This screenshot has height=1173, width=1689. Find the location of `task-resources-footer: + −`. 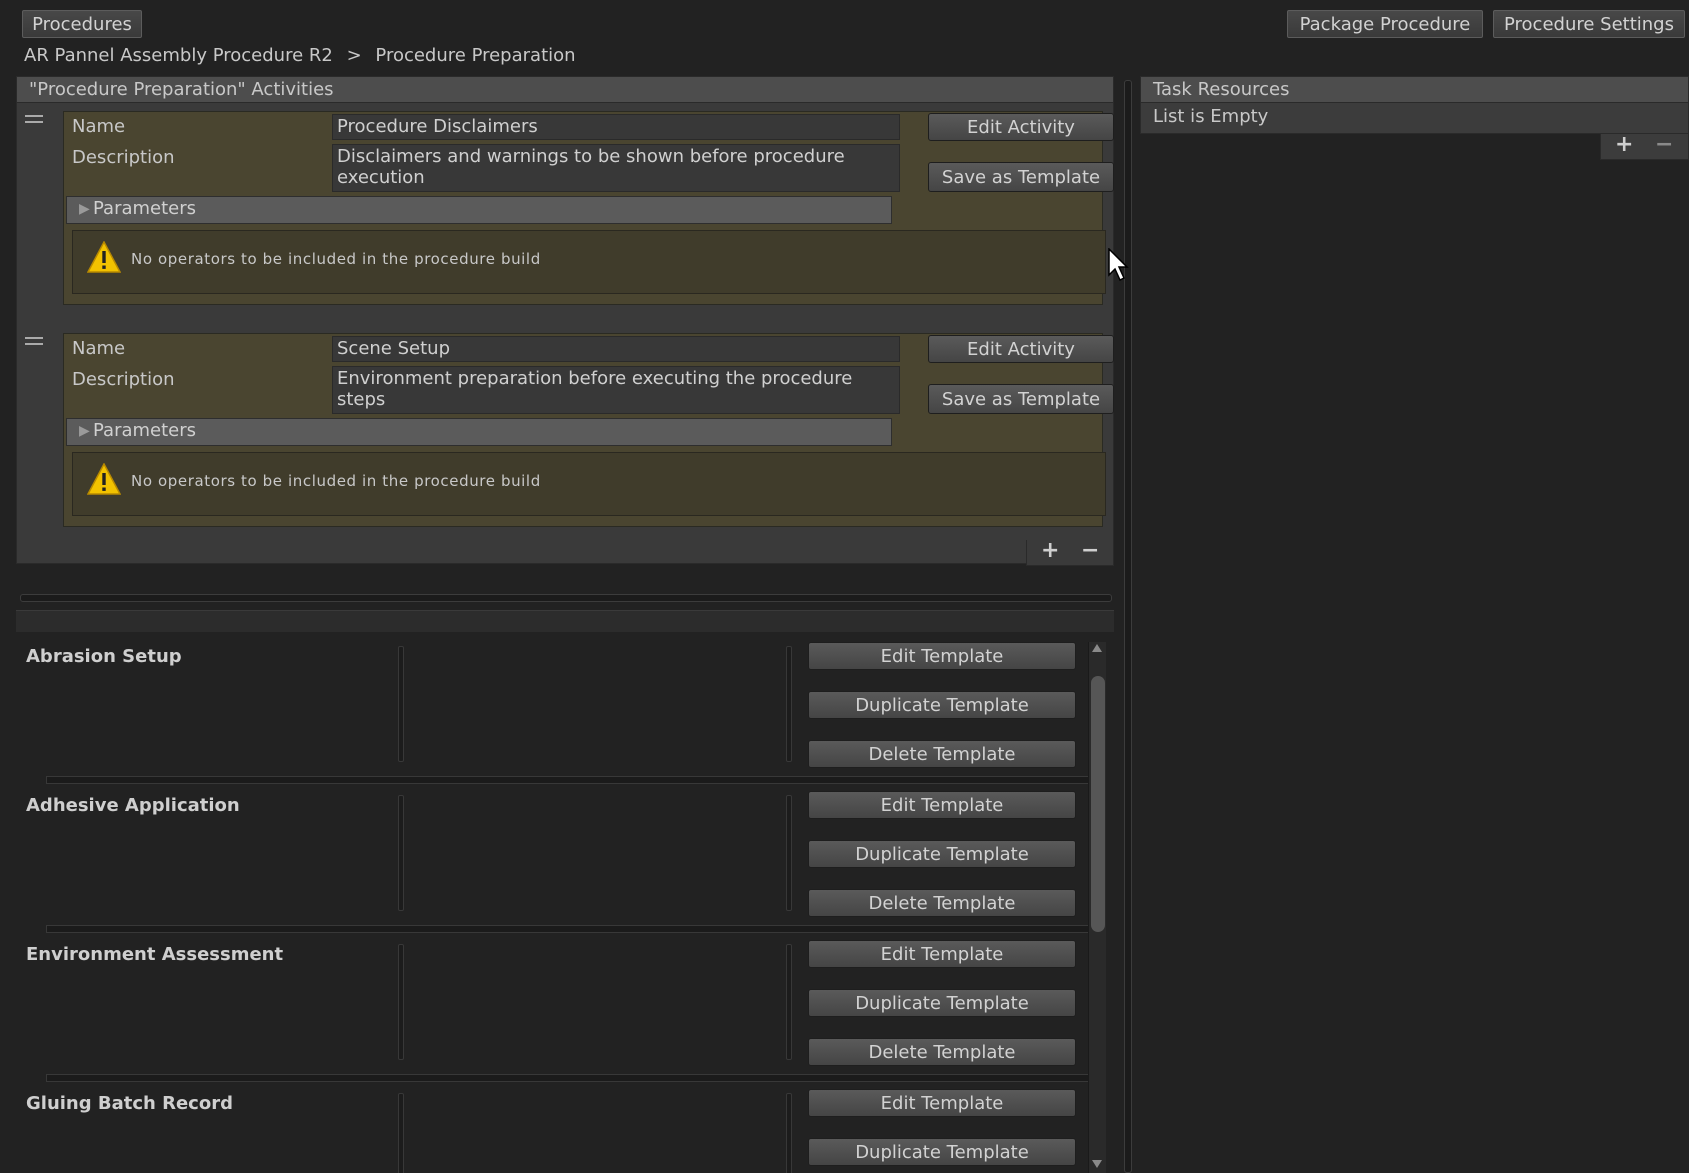

task-resources-footer: + − is located at coordinates (1644, 146).